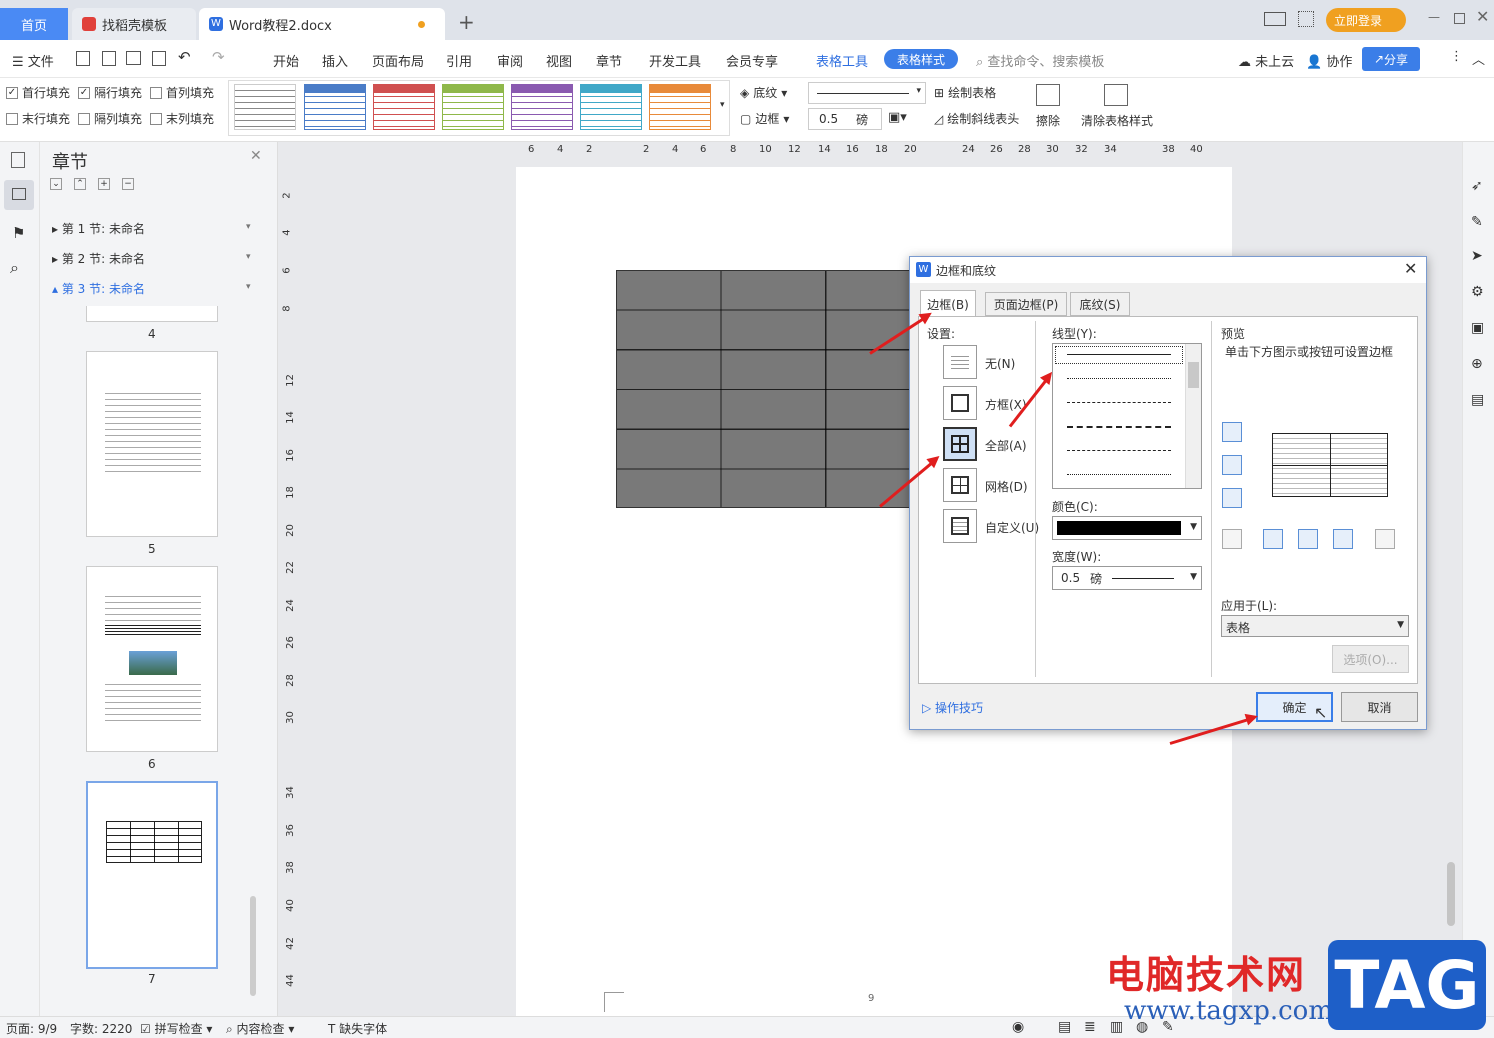  What do you see at coordinates (1385, 539) in the screenshot?
I see `diag-down-button` at bounding box center [1385, 539].